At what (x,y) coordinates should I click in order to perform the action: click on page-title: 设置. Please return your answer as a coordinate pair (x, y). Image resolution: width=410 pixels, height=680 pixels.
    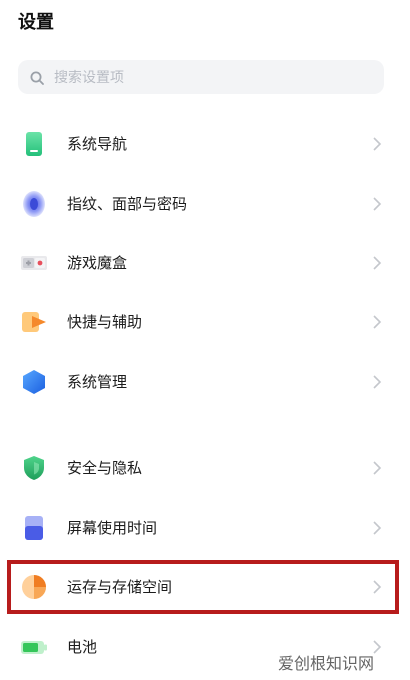
    Looking at the image, I should click on (36, 22).